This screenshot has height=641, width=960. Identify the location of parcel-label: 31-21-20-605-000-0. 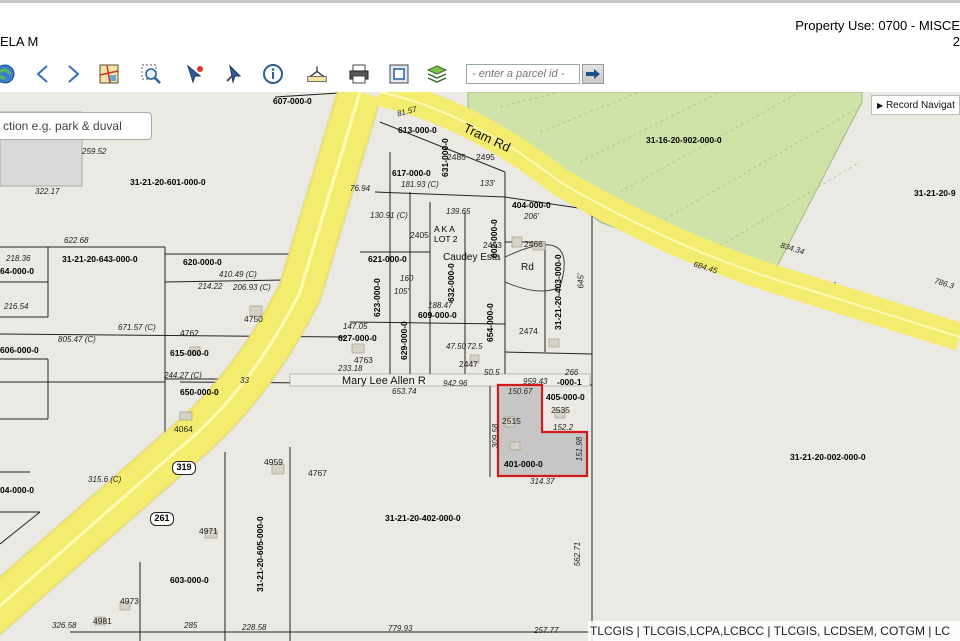
(260, 554).